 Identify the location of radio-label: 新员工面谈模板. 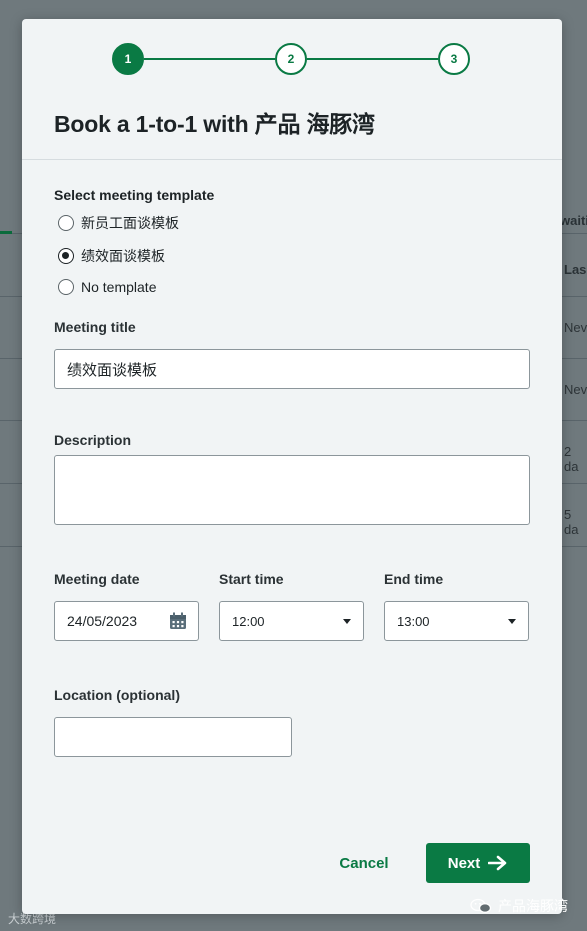
(130, 223).